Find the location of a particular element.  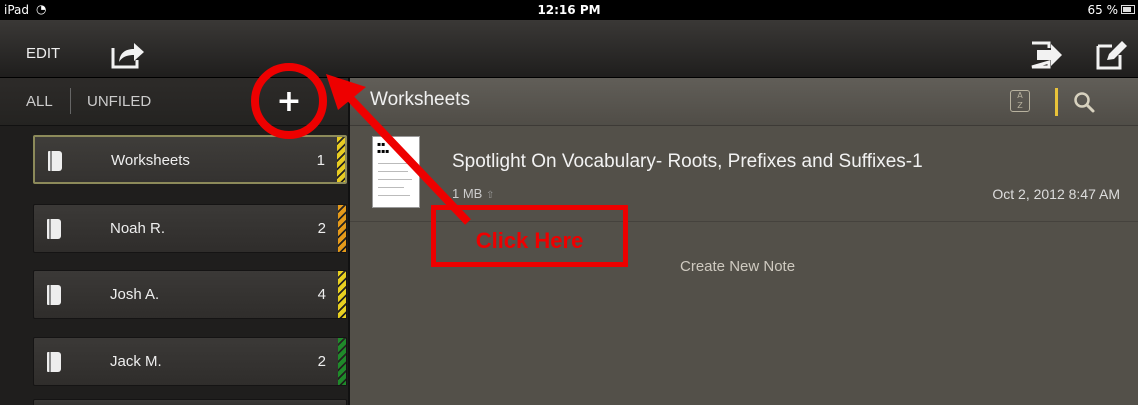

top-toolbar: EDIT is located at coordinates (569, 49).